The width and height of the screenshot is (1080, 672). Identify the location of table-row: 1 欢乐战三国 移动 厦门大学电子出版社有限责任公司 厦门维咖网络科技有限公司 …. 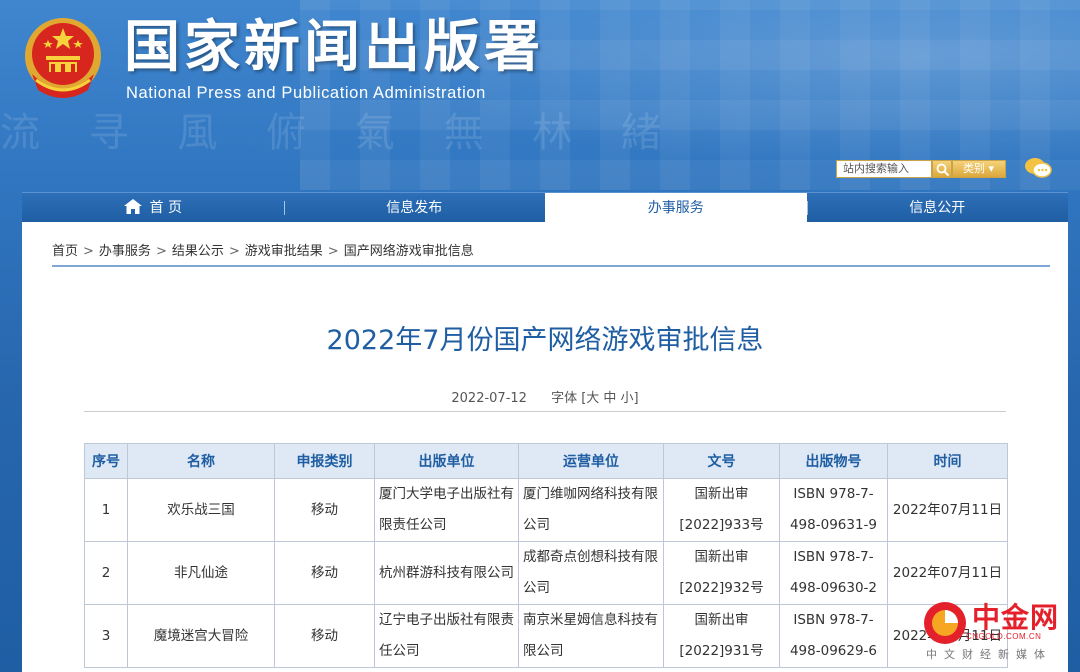
(546, 510).